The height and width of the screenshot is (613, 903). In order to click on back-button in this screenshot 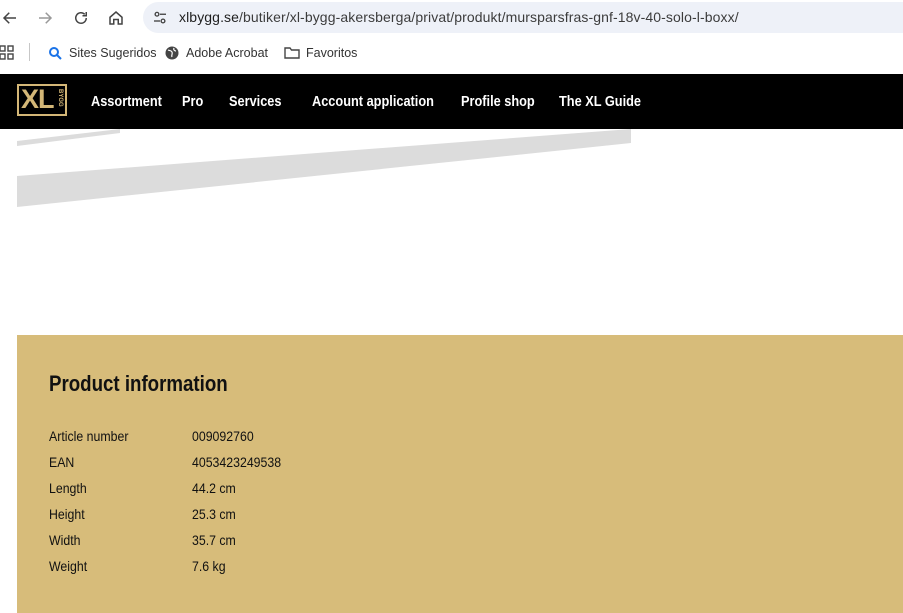, I will do `click(11, 18)`.